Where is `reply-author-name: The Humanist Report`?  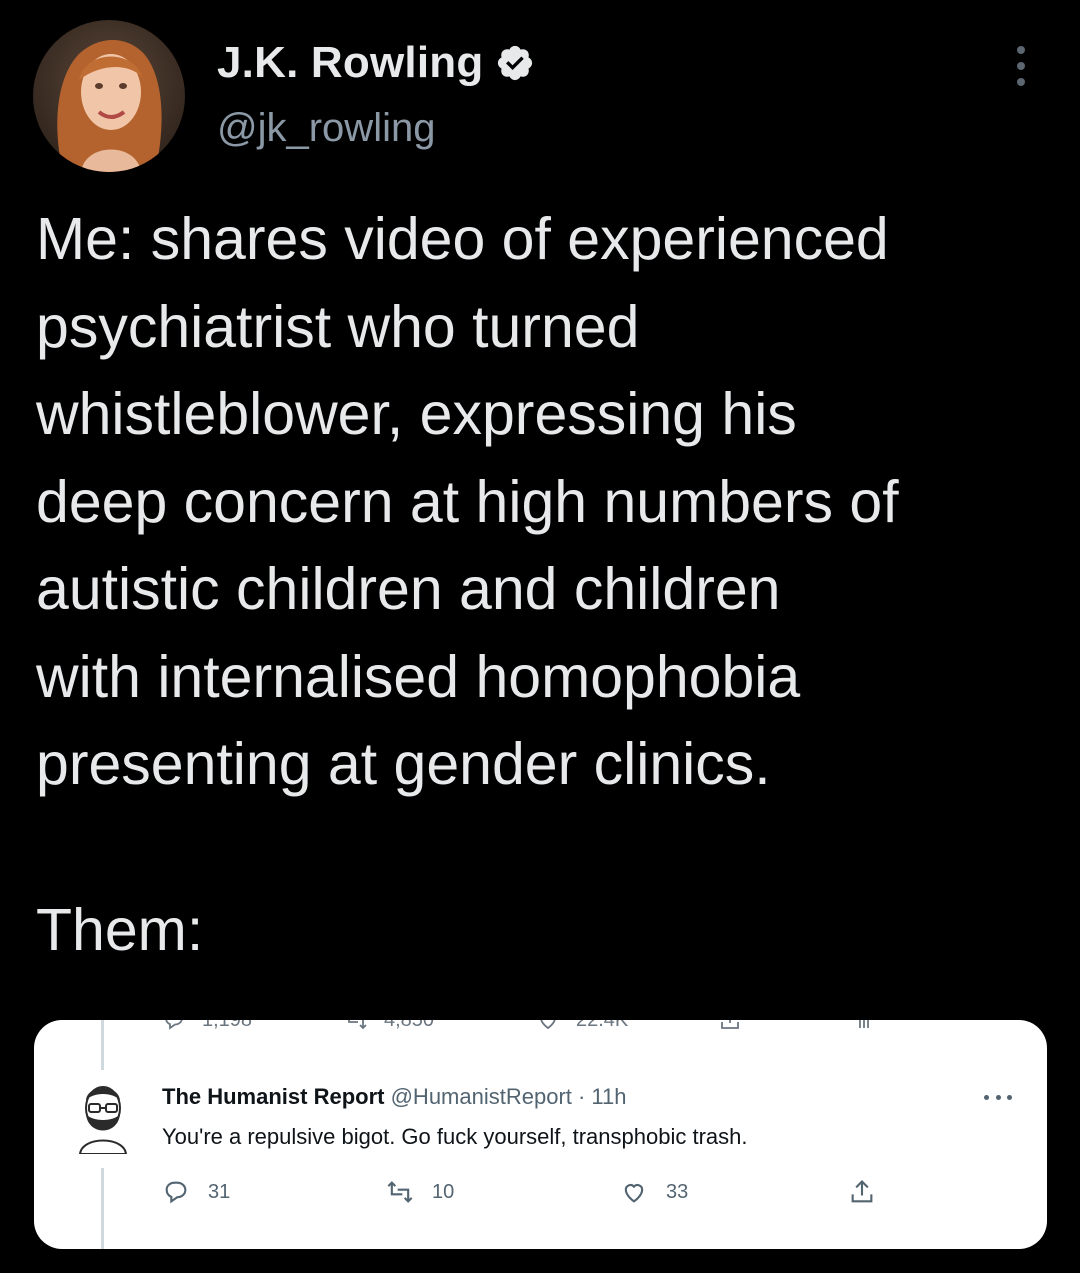
reply-author-name: The Humanist Report is located at coordinates (273, 1096).